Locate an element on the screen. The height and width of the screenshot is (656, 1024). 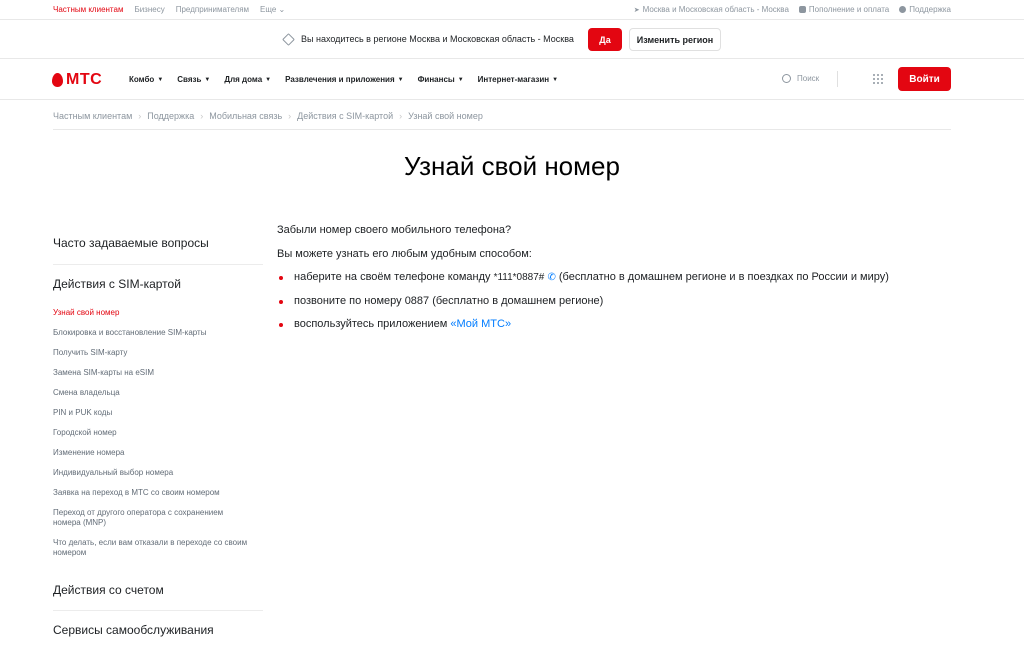
nav-connection: Связь ▼ is located at coordinates (193, 79).